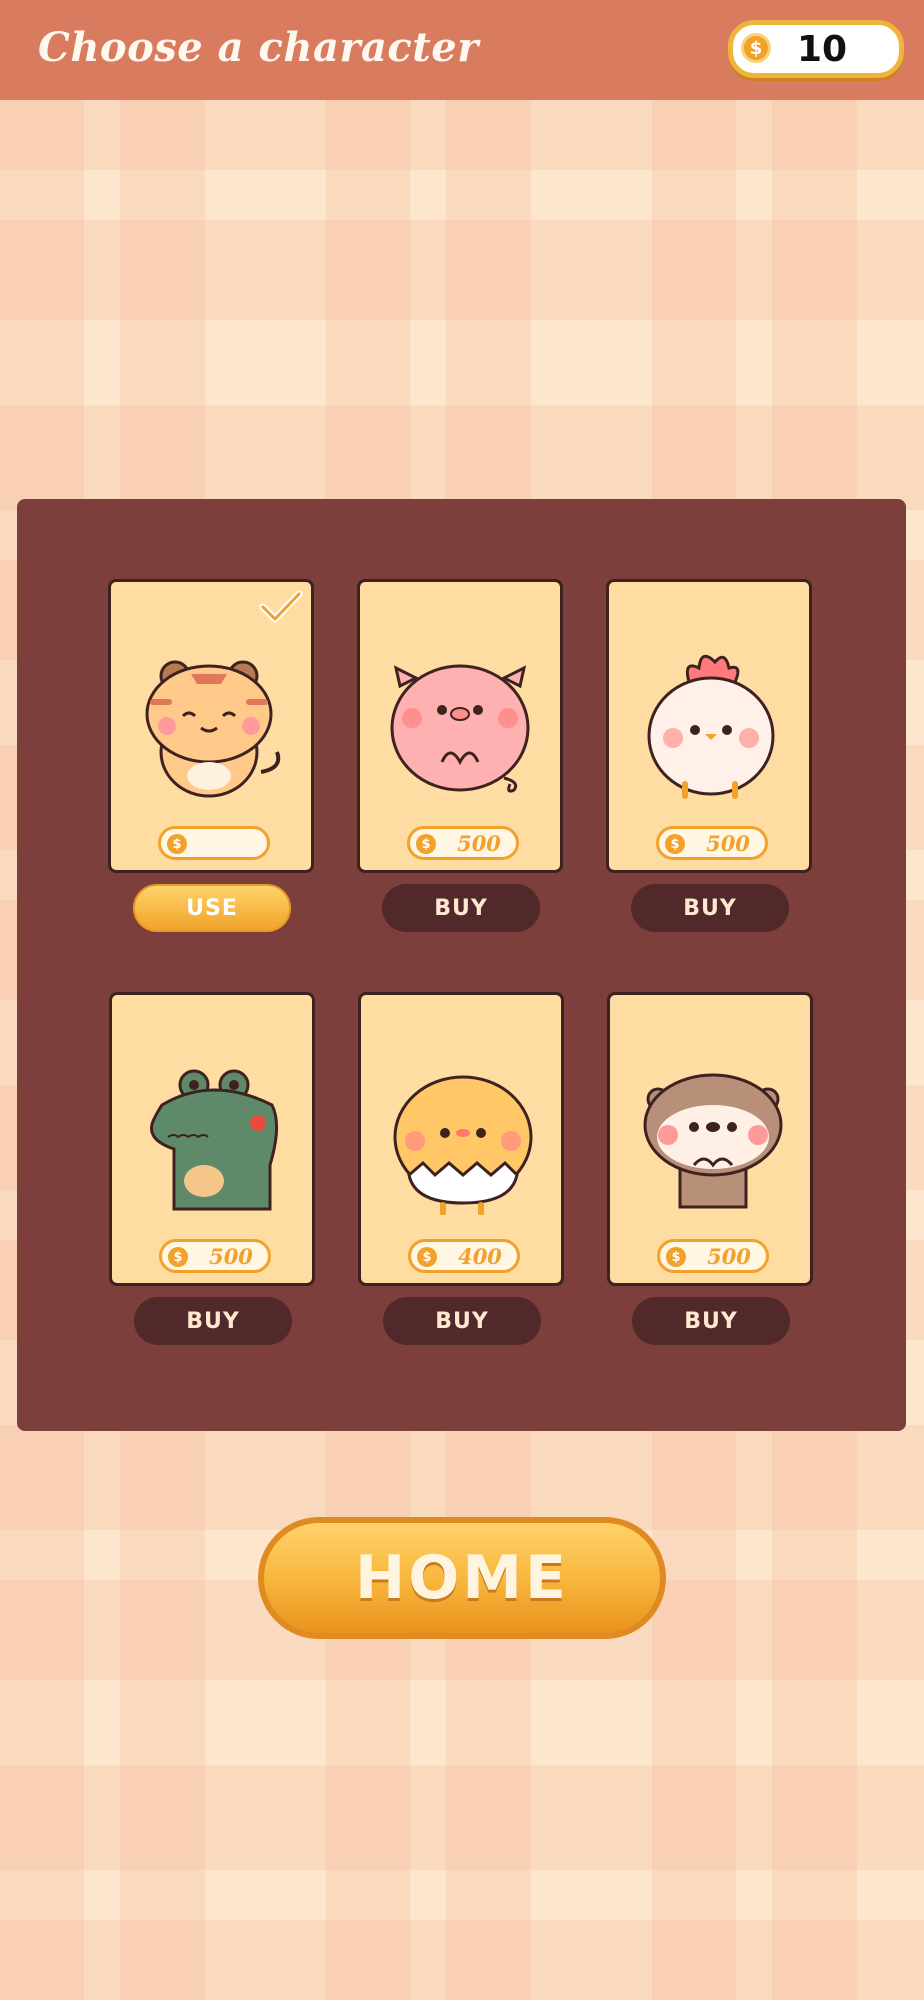  I want to click on character-card-tiger: $, so click(211, 726).